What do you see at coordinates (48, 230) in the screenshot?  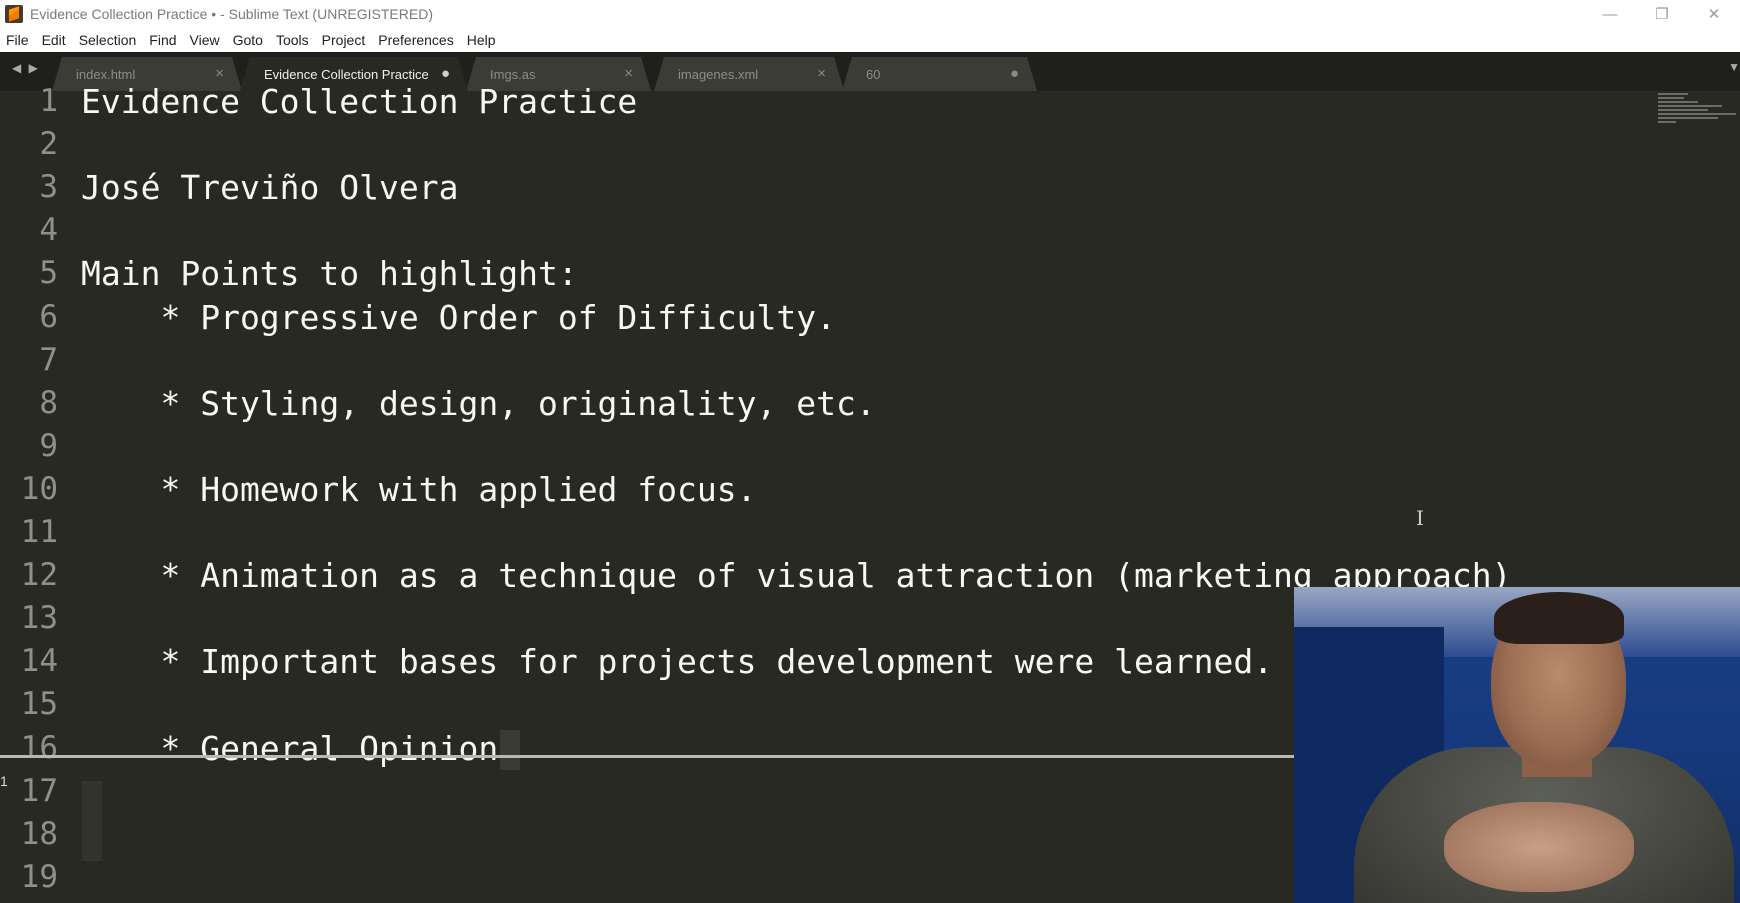 I see `line-number: 4` at bounding box center [48, 230].